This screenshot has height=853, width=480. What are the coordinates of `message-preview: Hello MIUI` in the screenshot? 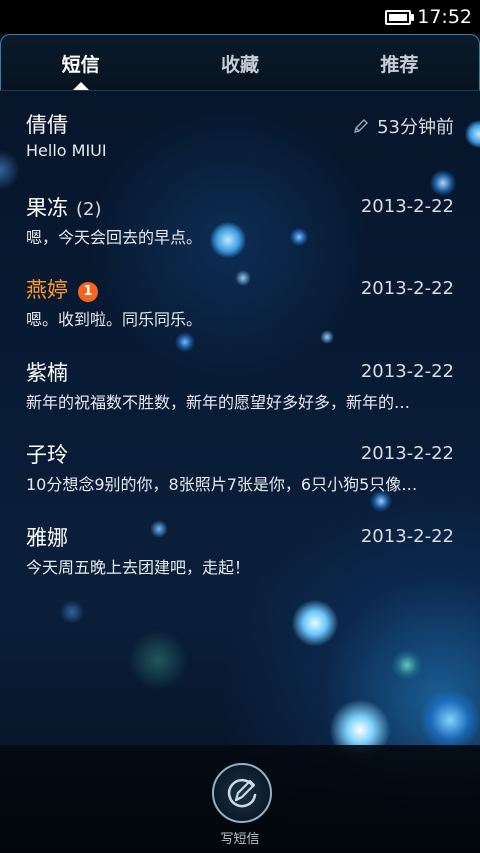 It's located at (66, 150).